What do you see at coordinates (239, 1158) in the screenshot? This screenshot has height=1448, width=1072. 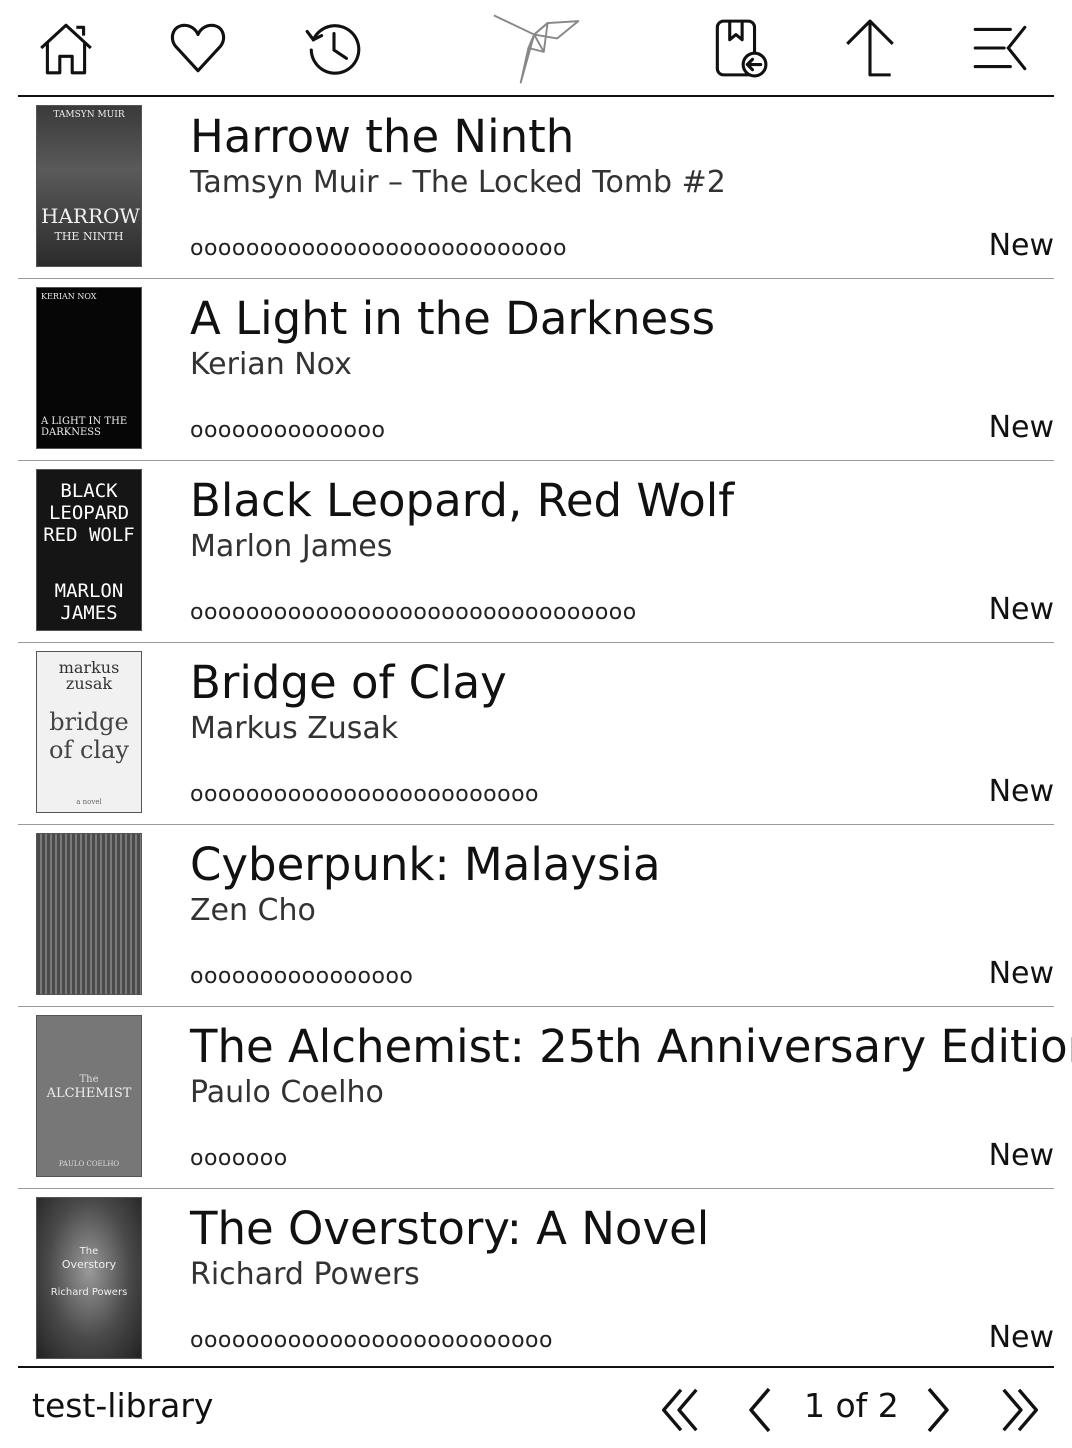 I see `progress-dots: ooooooo` at bounding box center [239, 1158].